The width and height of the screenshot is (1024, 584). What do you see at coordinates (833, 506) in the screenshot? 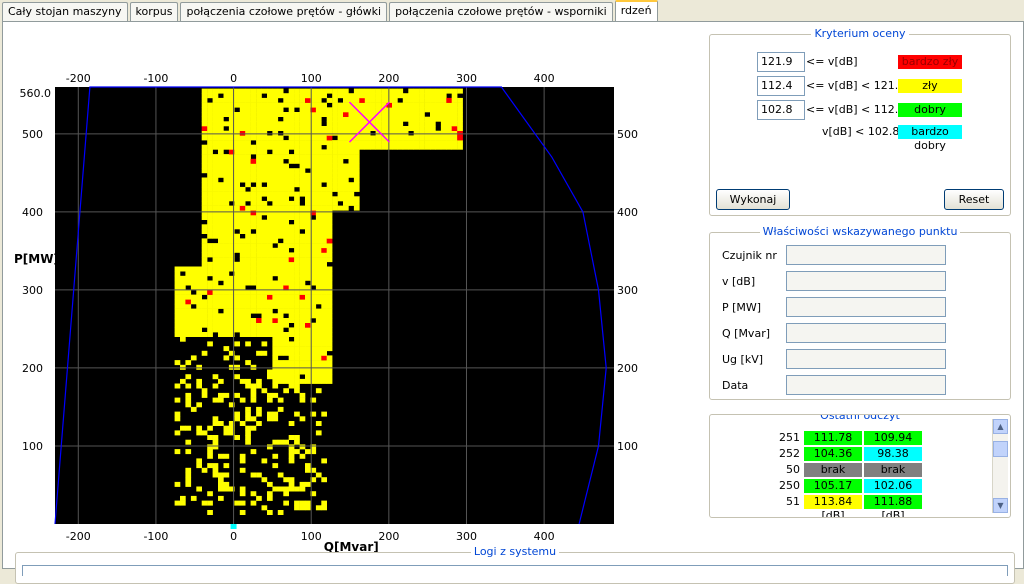
I see `reading-value-a: 113.84 [dB]` at bounding box center [833, 506].